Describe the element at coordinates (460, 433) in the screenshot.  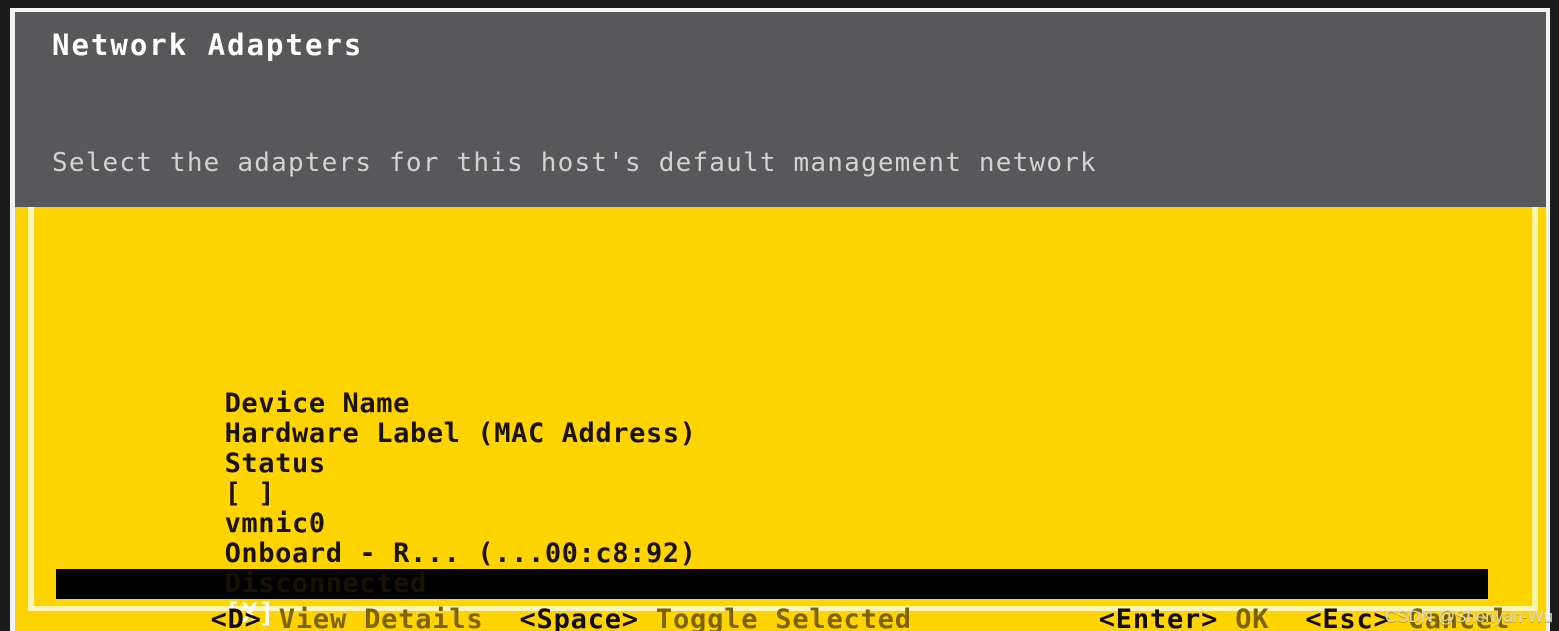
I see `column-header-hardware-label: Hardware Label (MAC Address)` at that location.